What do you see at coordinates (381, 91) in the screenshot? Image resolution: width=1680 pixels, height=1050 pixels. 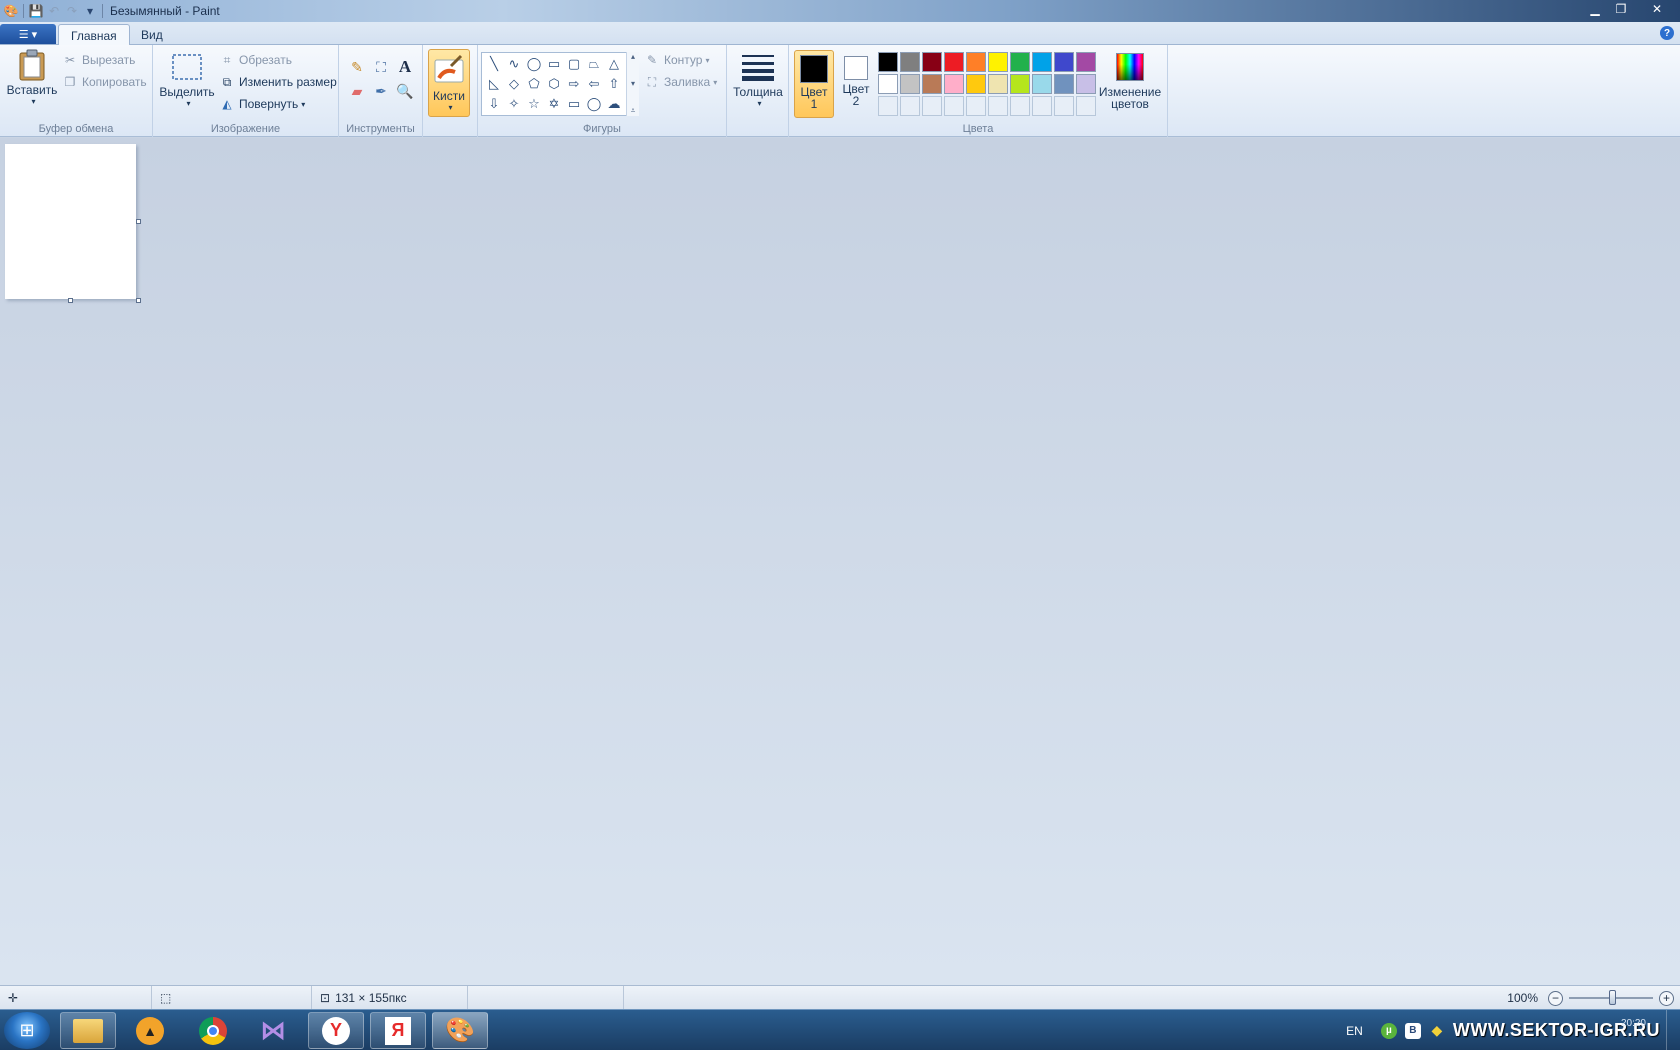 I see `color-picker-icon: ✒` at bounding box center [381, 91].